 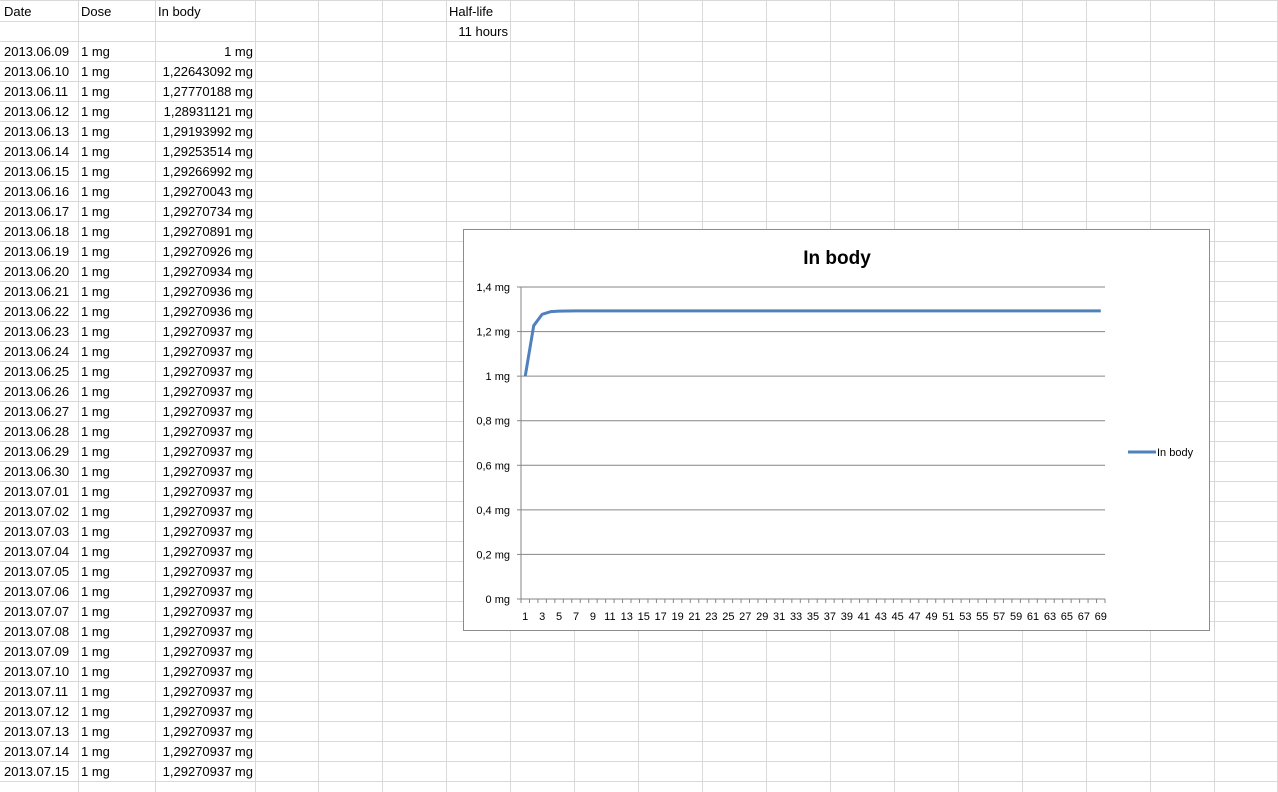 What do you see at coordinates (40, 72) in the screenshot?
I see `date-cell: 2013.06.10` at bounding box center [40, 72].